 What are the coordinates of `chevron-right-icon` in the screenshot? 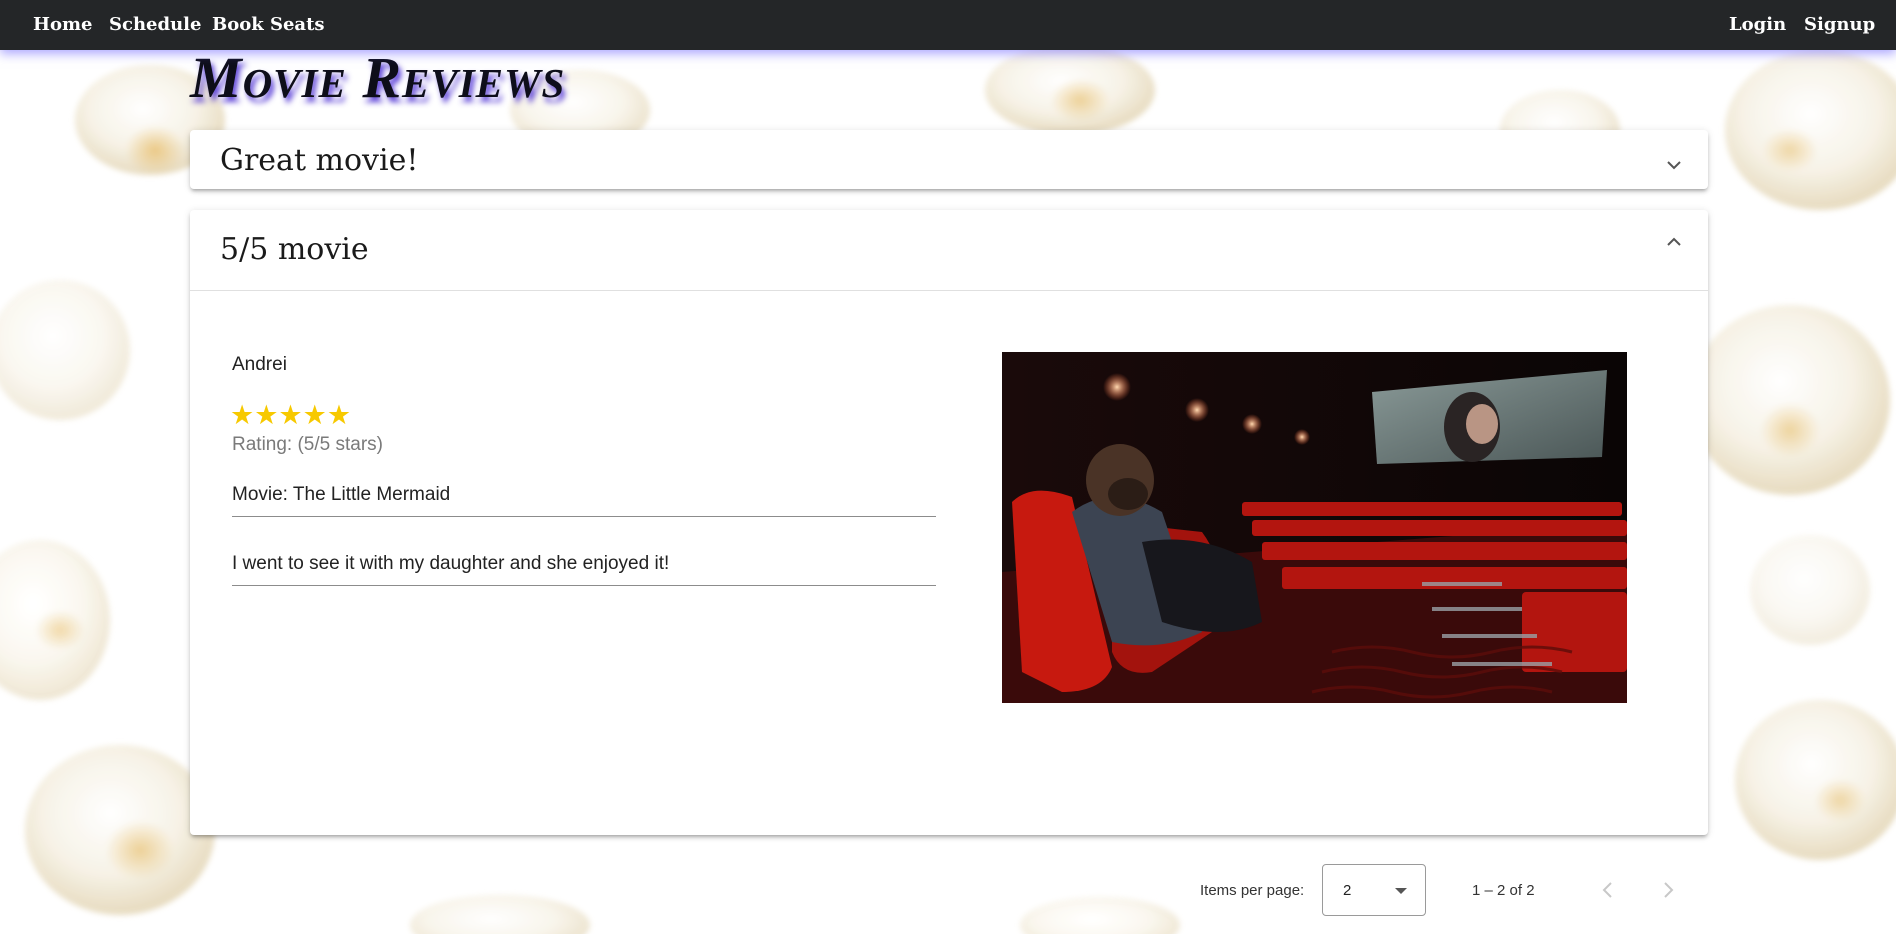 It's located at (1668, 890).